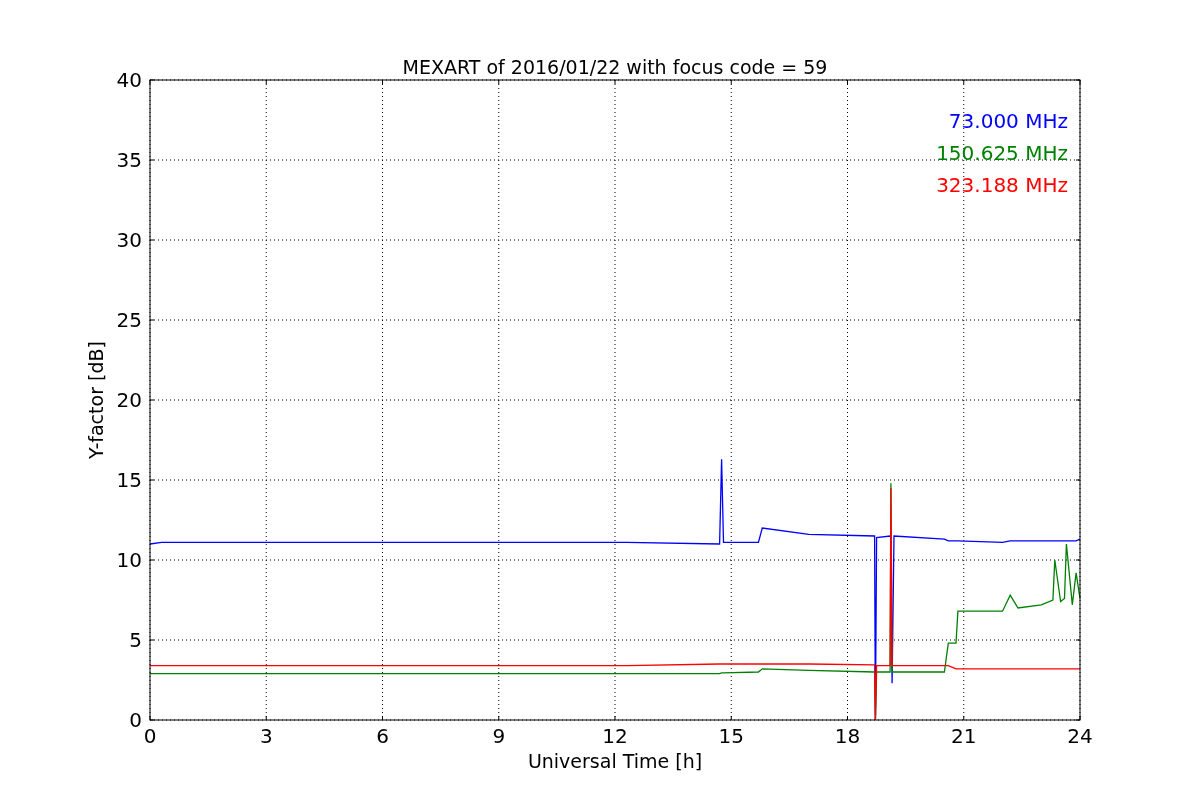 This screenshot has width=1200, height=800. I want to click on y-axis-label: Y-factor [dB], so click(96, 400).